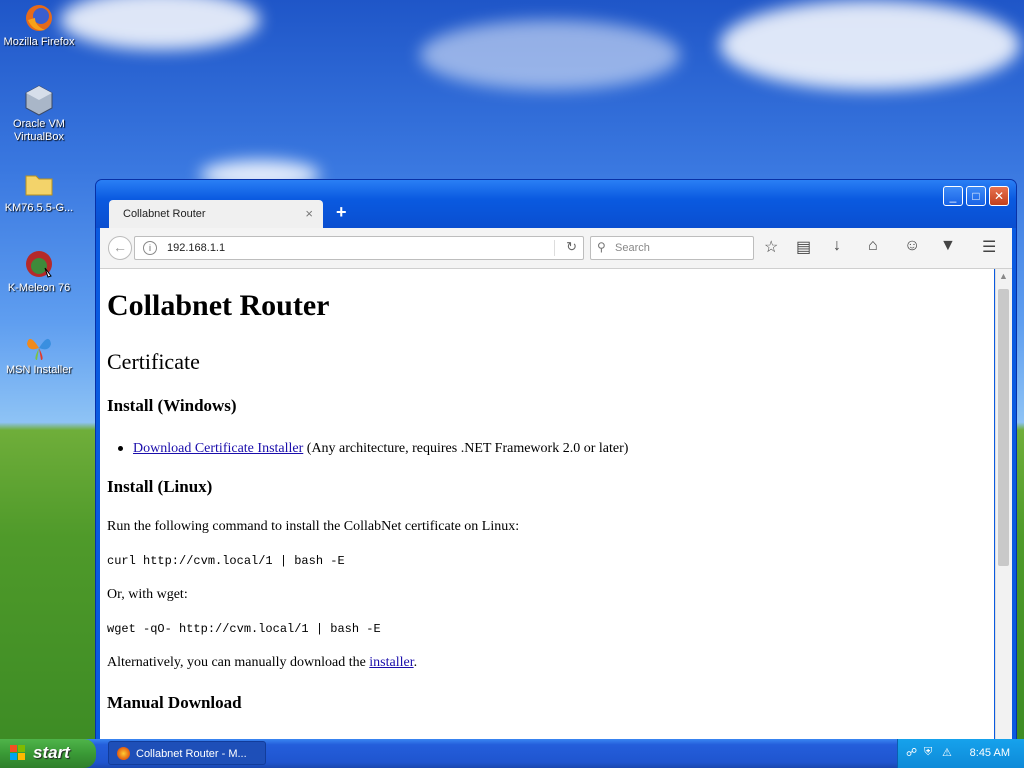 The image size is (1024, 768). I want to click on vertical-scrollbar: ▲, so click(1003, 504).